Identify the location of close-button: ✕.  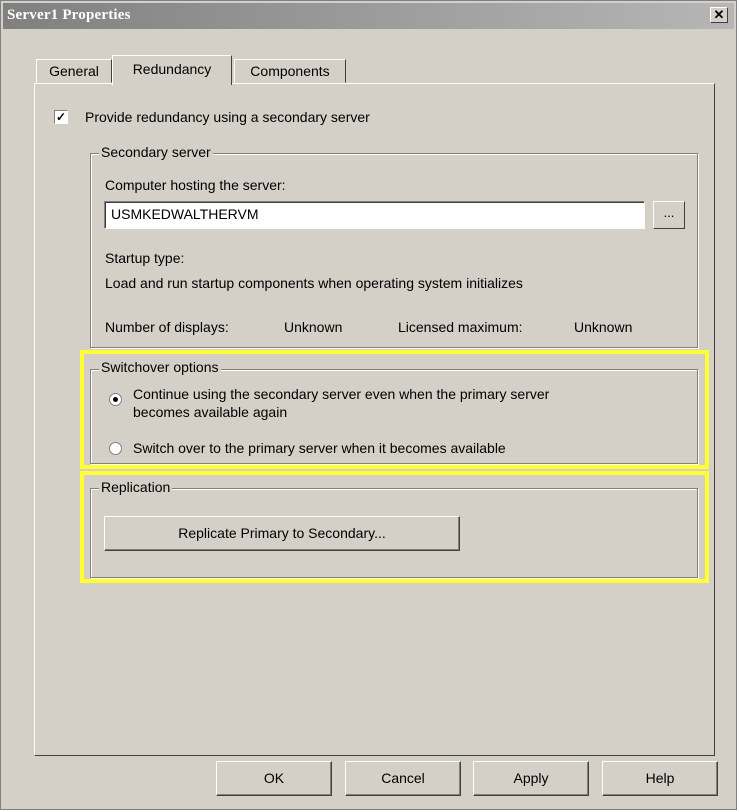
(719, 15).